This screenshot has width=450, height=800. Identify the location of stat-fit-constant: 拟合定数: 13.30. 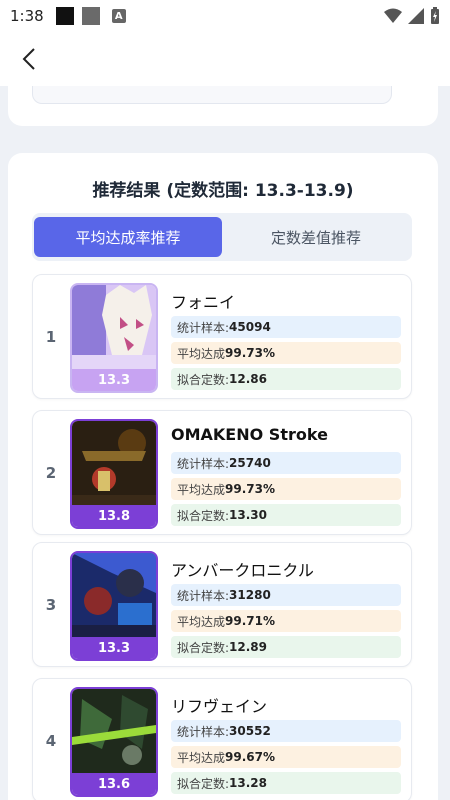
(286, 515).